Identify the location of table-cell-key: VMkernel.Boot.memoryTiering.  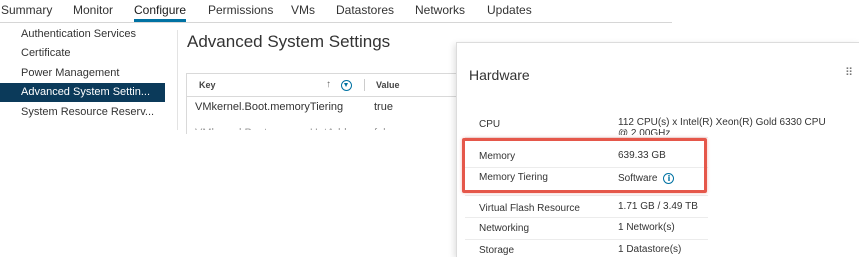
(269, 107).